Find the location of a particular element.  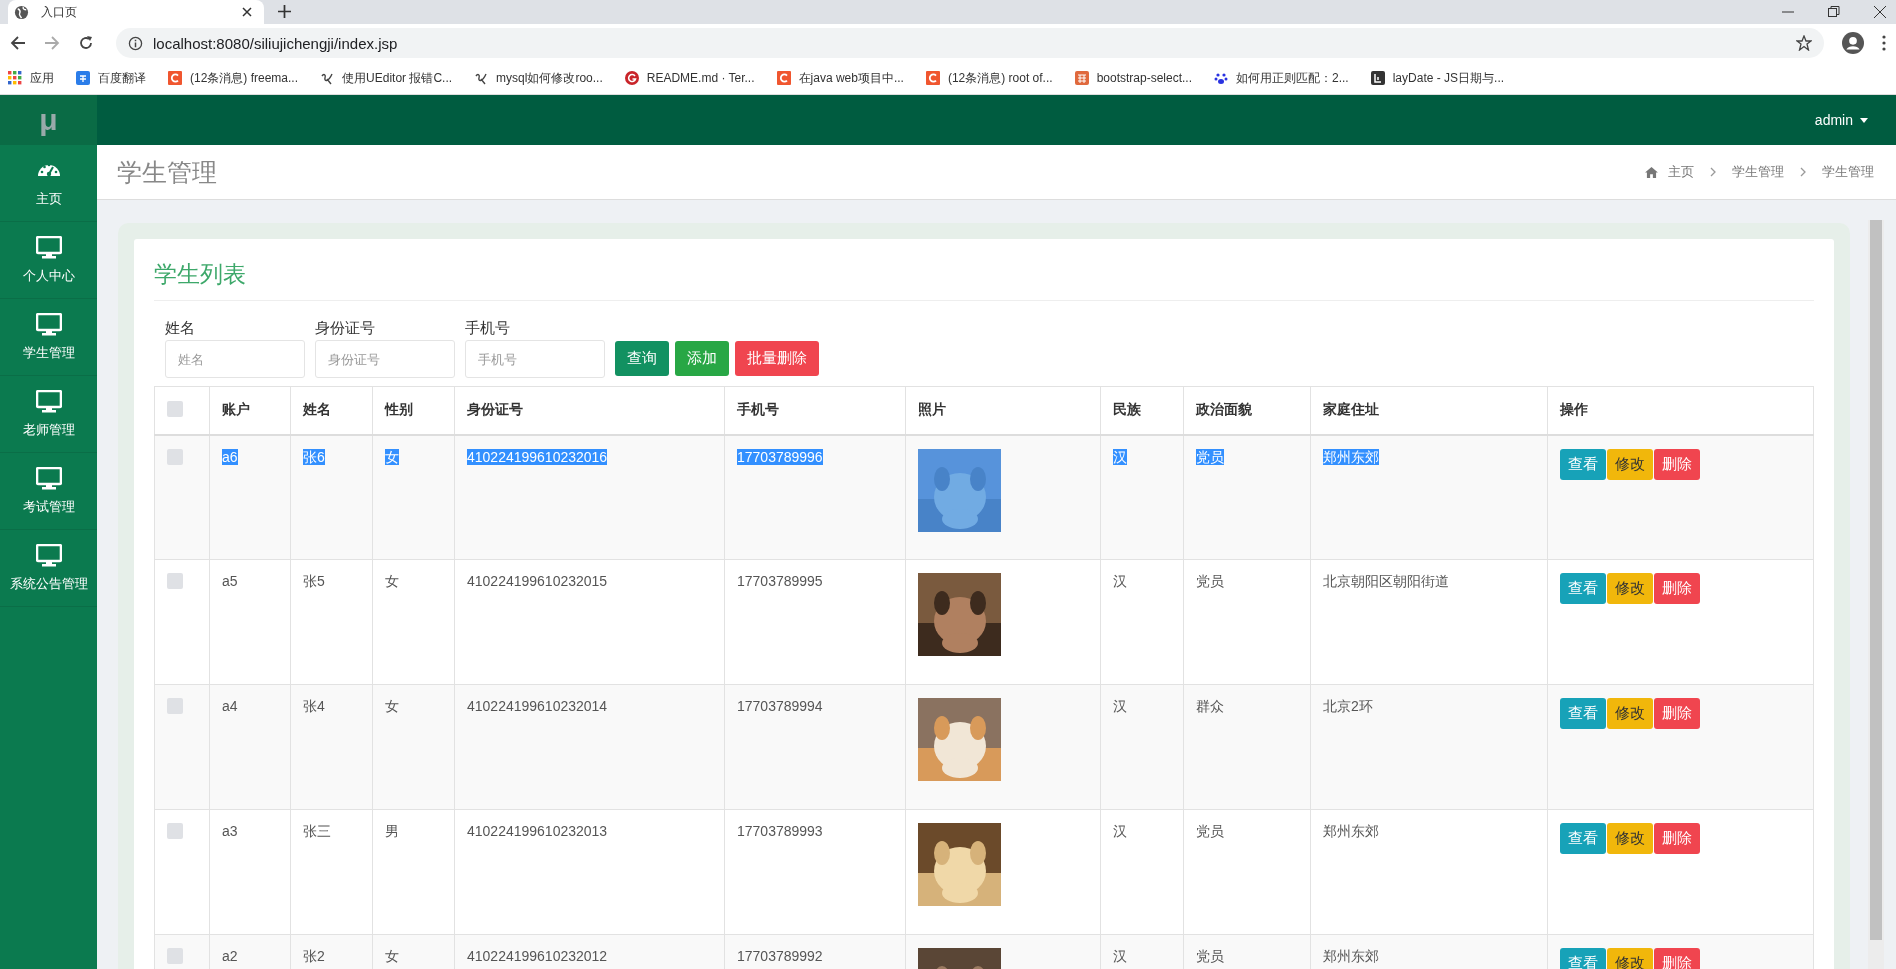

column-header: 政治面貌 is located at coordinates (1247, 410).